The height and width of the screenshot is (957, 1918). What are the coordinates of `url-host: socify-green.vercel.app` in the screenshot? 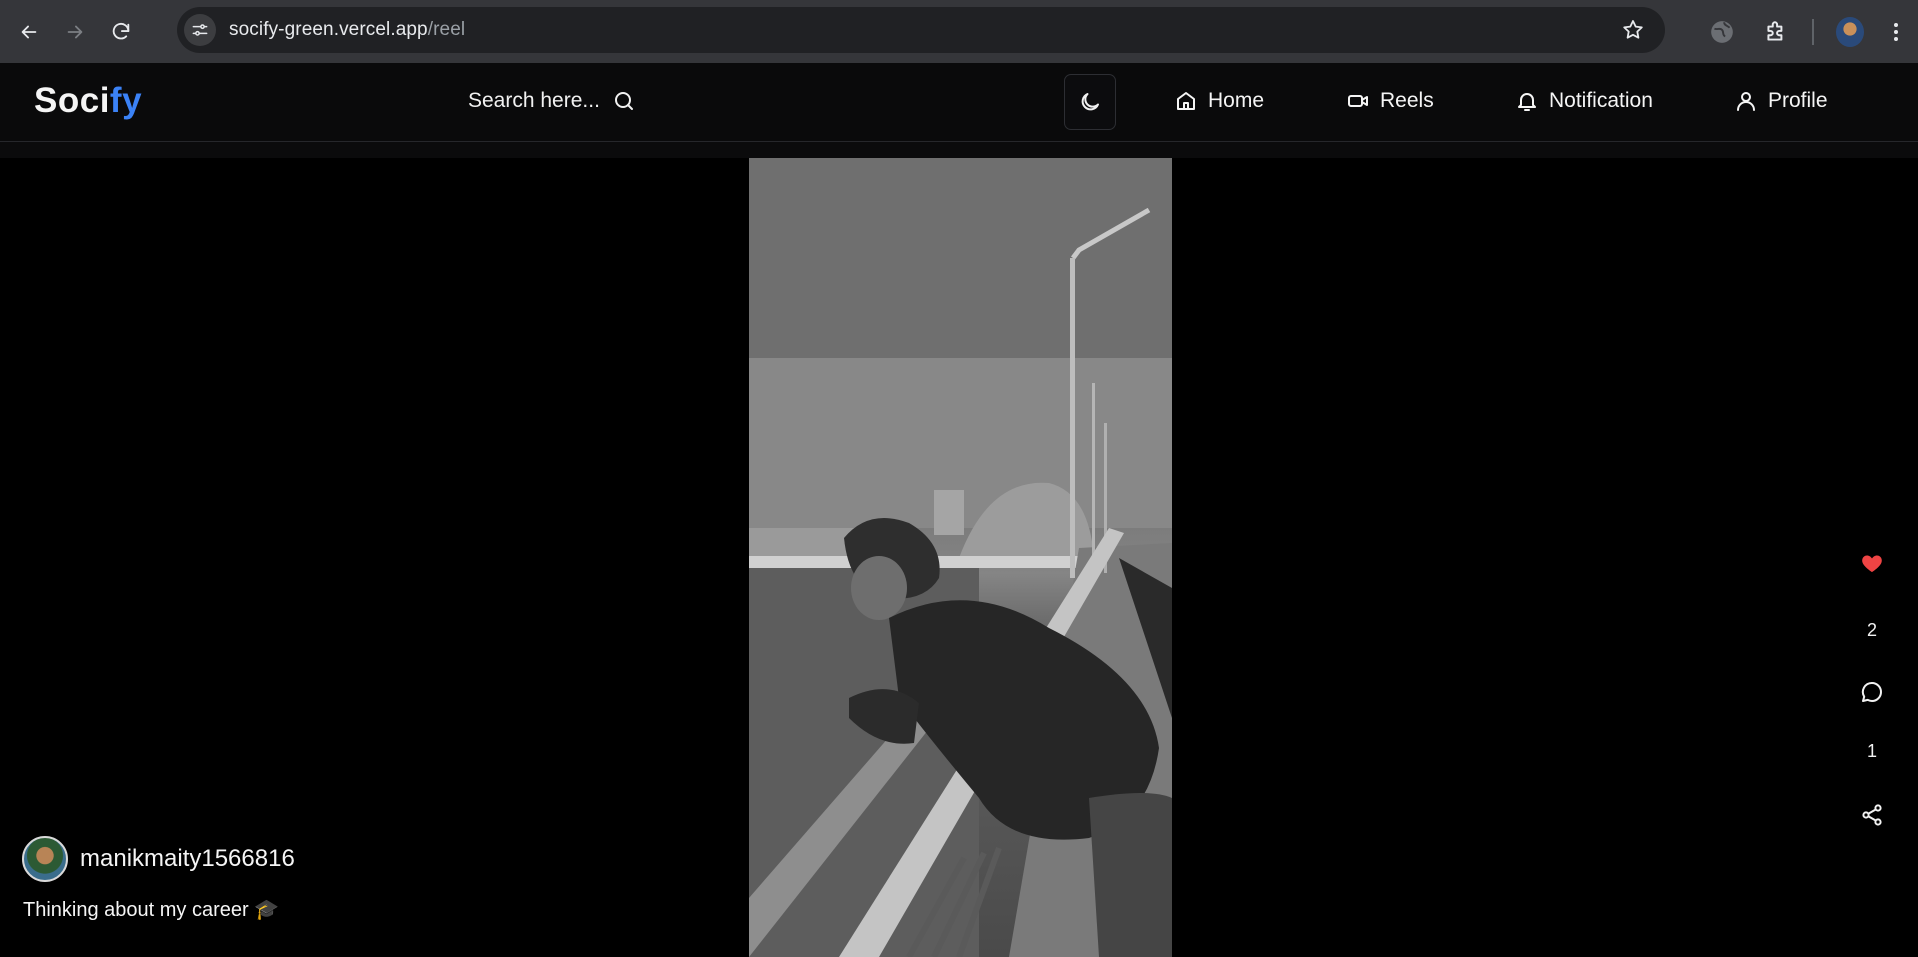 It's located at (328, 29).